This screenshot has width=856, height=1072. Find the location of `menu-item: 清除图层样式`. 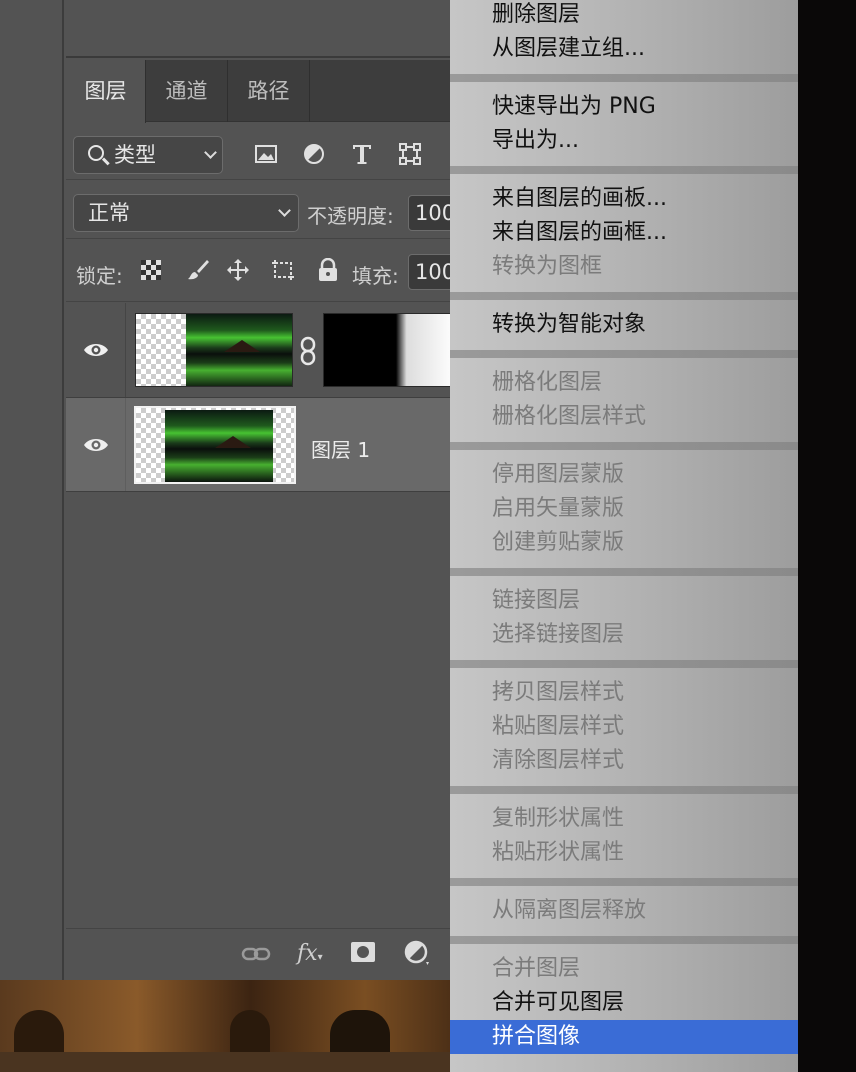

menu-item: 清除图层样式 is located at coordinates (558, 760).